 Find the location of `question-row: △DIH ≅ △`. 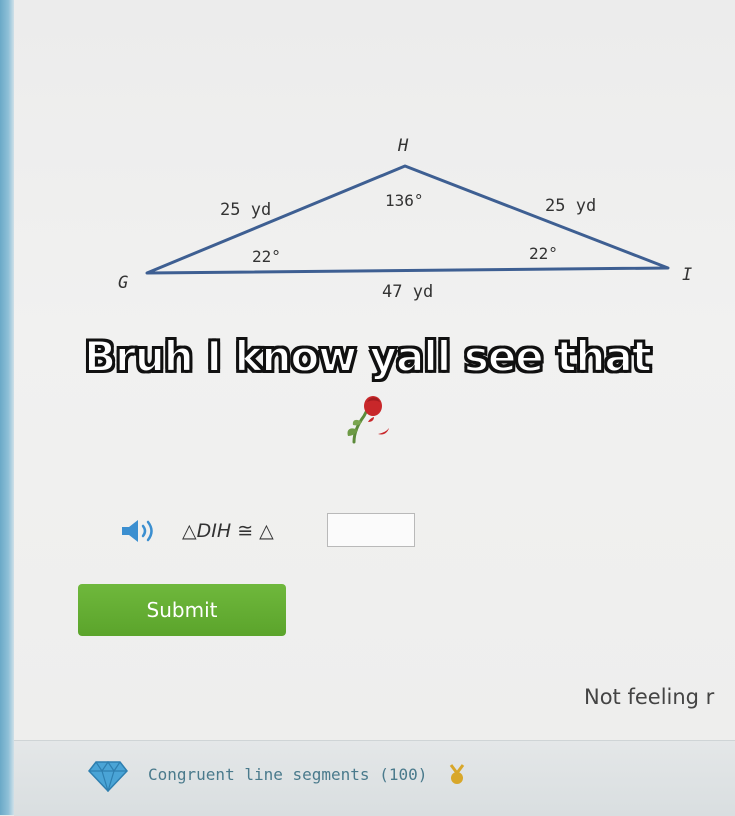

question-row: △DIH ≅ △ is located at coordinates (280, 531).